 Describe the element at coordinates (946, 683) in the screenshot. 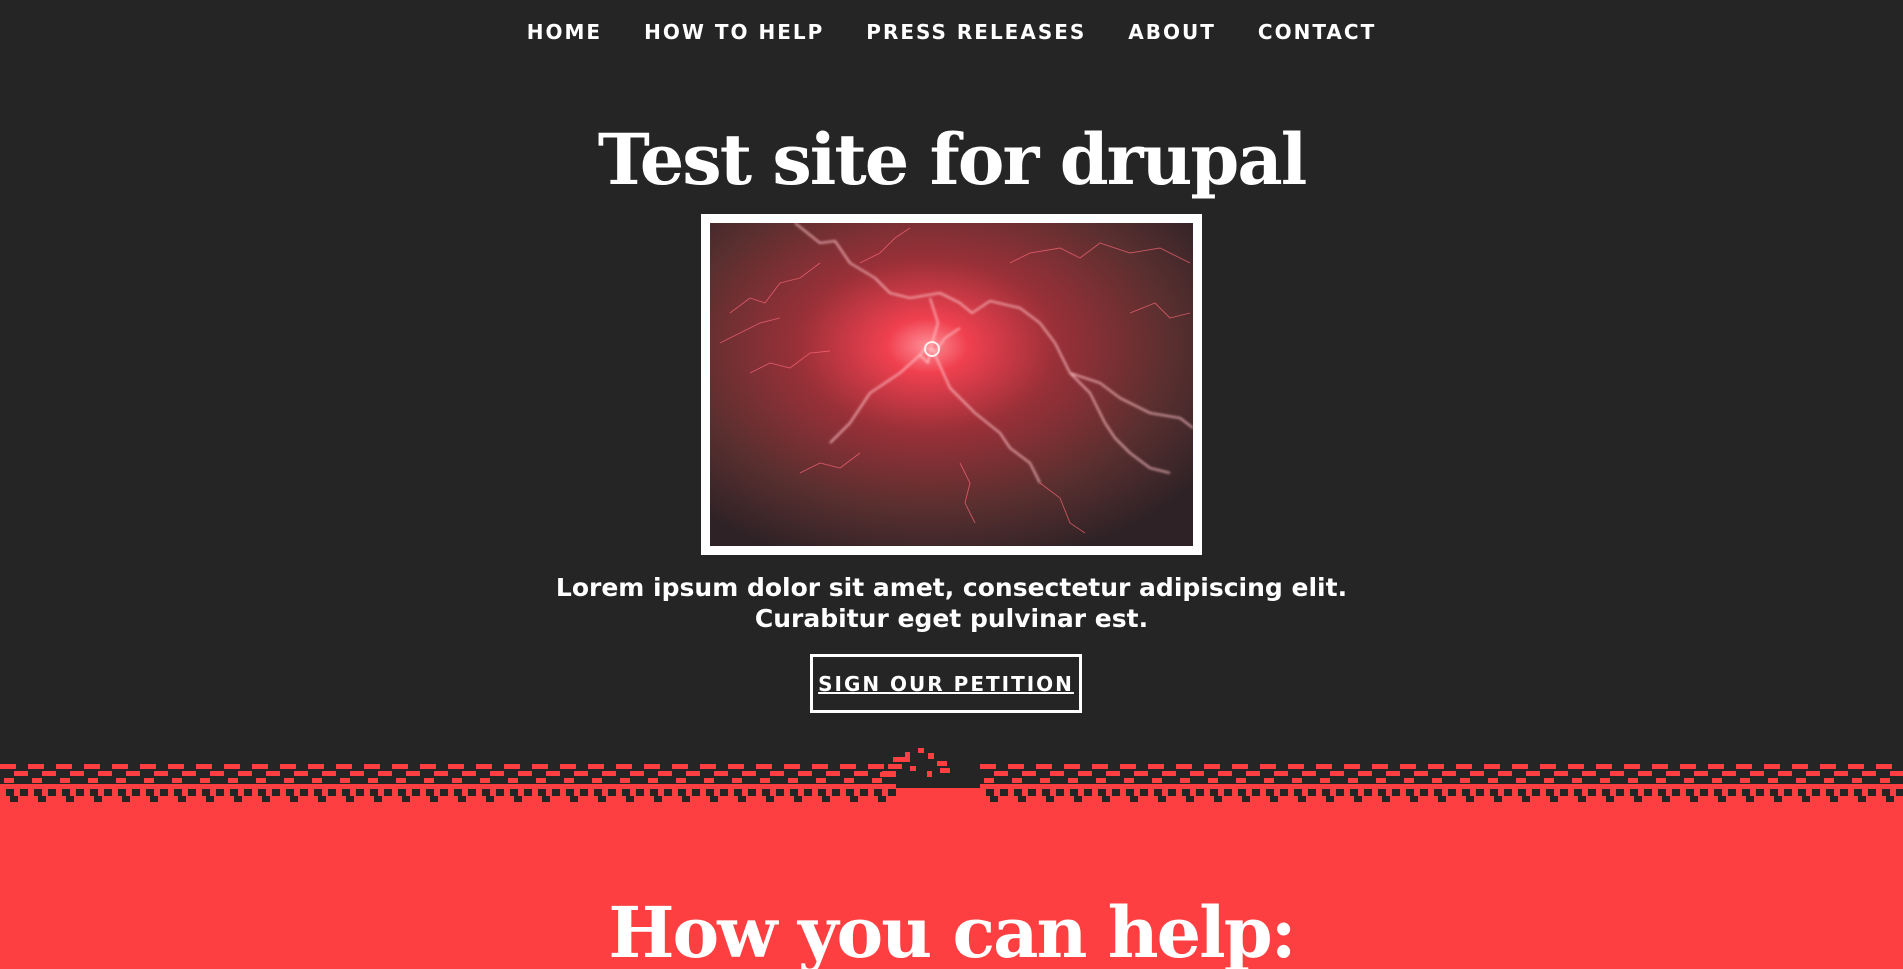

I see `sign-petition-button: SIGN OUR PETITION` at that location.